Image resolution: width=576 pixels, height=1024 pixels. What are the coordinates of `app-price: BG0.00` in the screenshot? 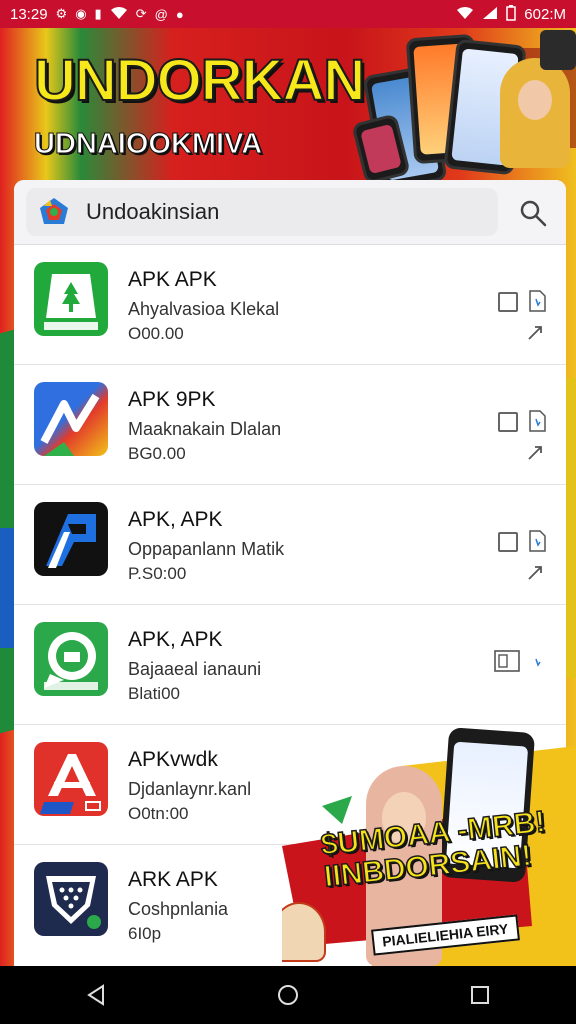 It's located at (157, 453).